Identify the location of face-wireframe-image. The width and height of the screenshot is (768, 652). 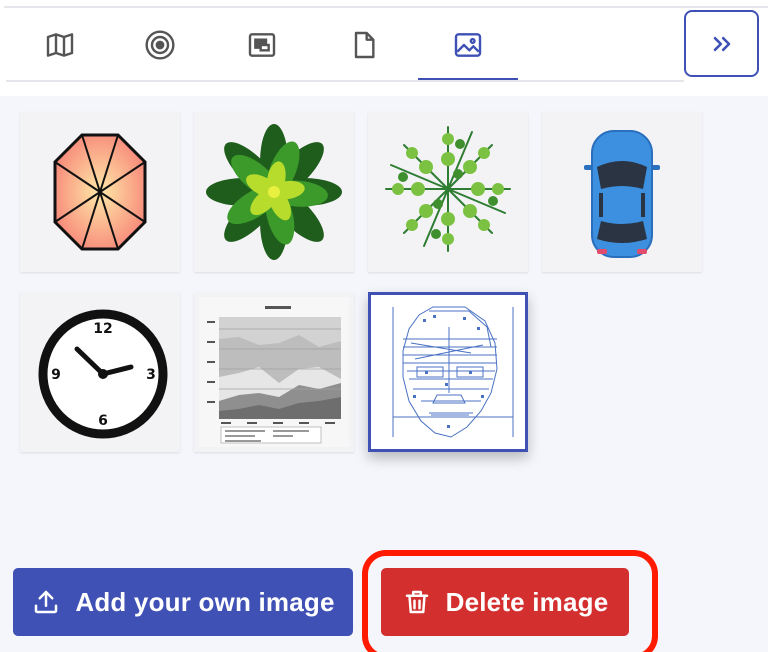
(453, 372).